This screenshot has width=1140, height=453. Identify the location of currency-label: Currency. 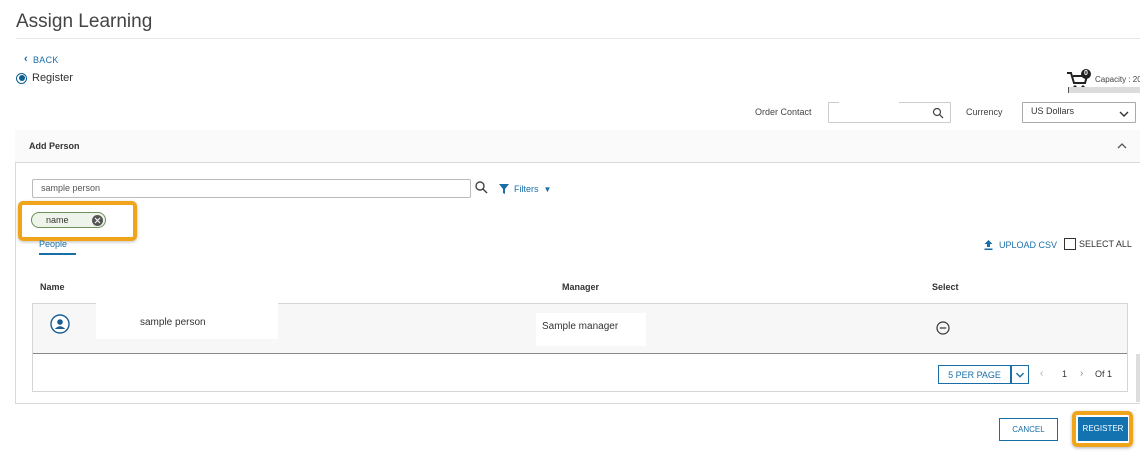
(984, 112).